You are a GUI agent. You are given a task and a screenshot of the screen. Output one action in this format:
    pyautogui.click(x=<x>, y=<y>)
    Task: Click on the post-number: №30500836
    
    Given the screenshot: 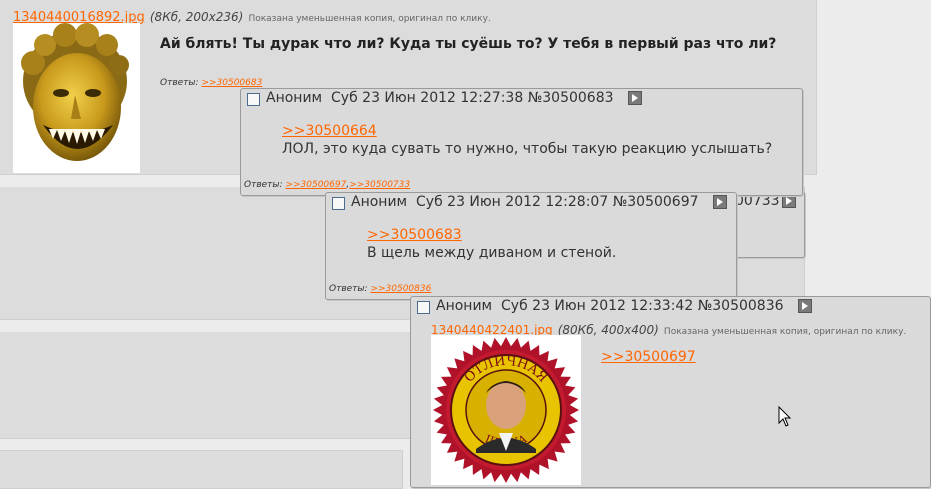 What is the action you would take?
    pyautogui.click(x=741, y=306)
    